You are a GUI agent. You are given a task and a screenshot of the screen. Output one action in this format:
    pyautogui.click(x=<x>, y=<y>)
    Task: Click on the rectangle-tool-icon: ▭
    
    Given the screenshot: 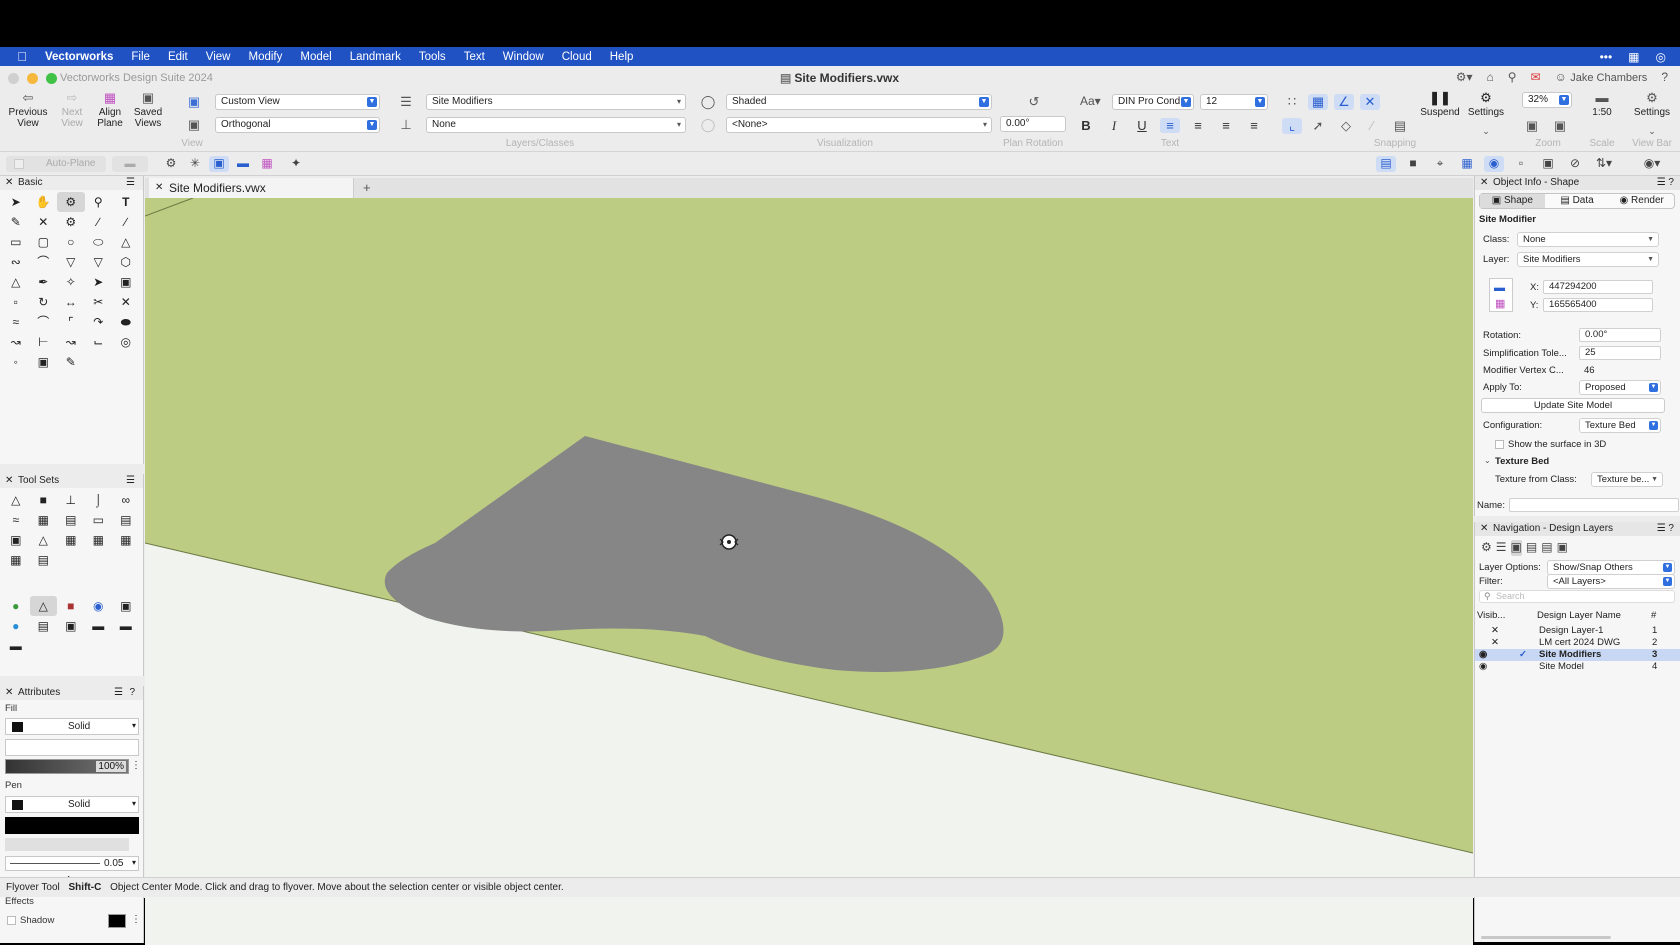 What is the action you would take?
    pyautogui.click(x=16, y=242)
    